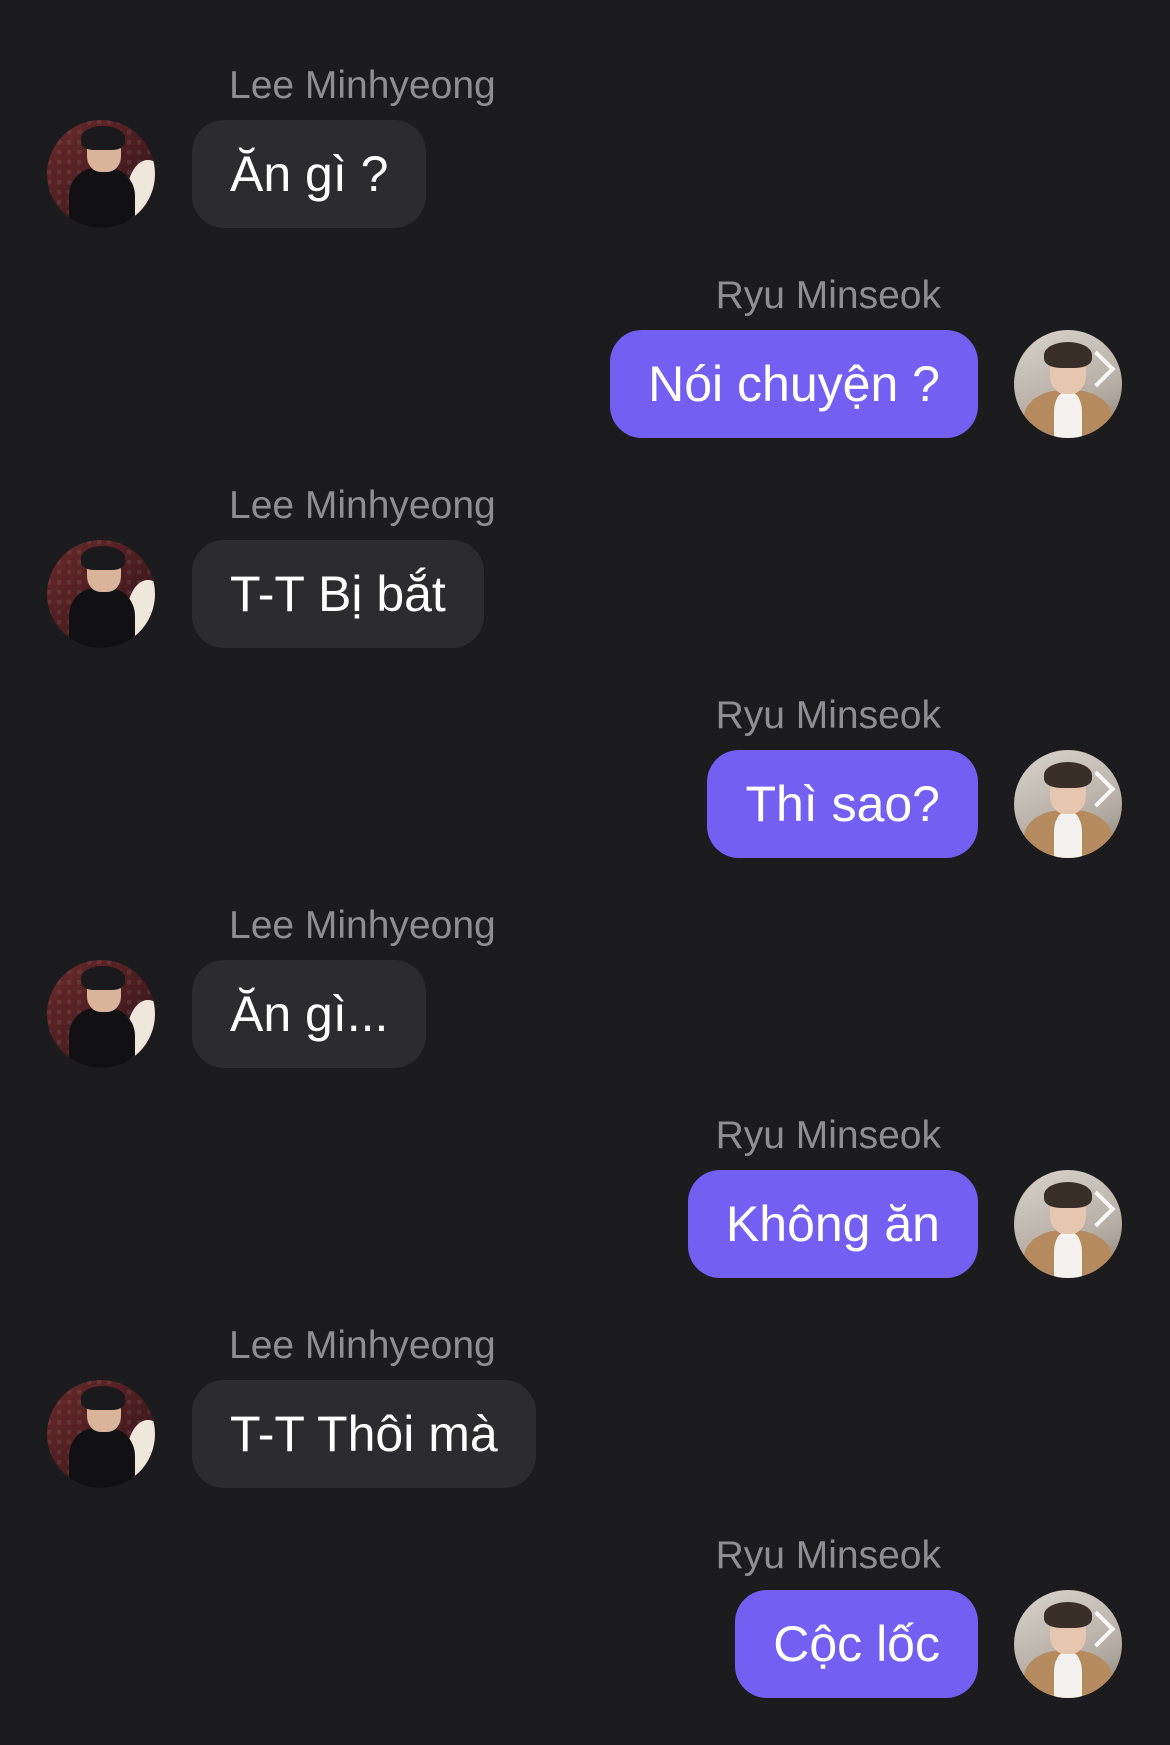 This screenshot has width=1170, height=1745. I want to click on message-incoming: Lee Minhyeong Ăn gì ?, so click(585, 153).